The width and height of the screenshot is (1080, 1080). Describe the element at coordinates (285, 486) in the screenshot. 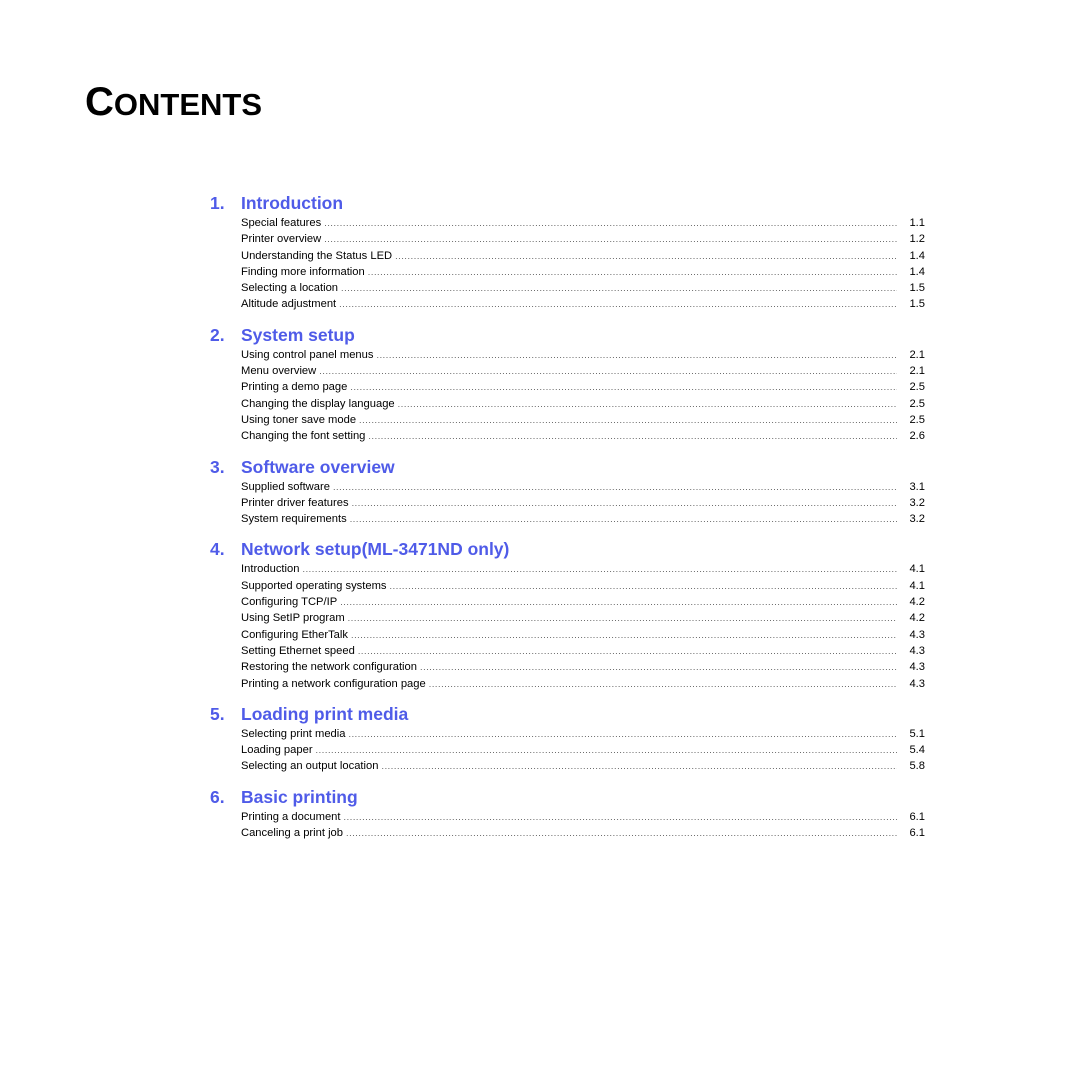

I see `toc-entry-label: Supplied software` at that location.